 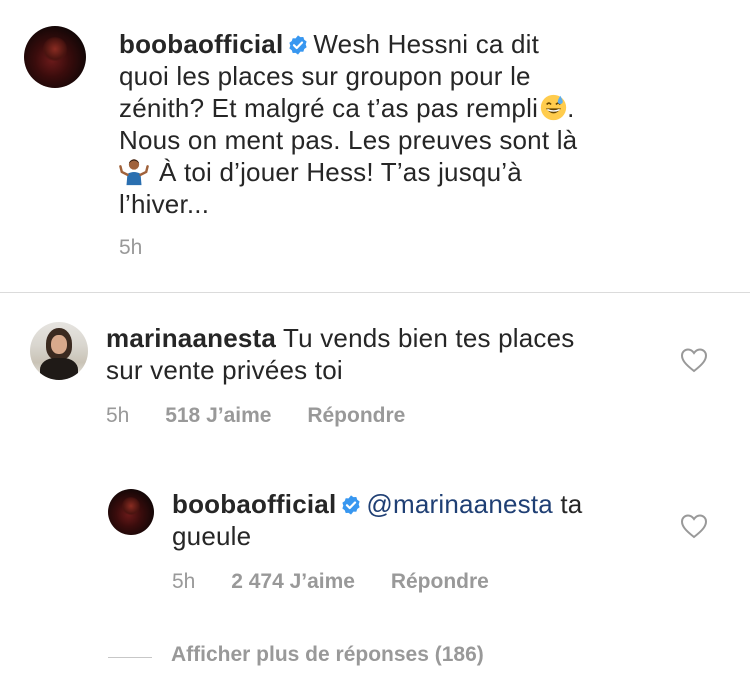 What do you see at coordinates (417, 520) in the screenshot?
I see `reply-comment: boobaofficial @marinaanesta ta gueule` at bounding box center [417, 520].